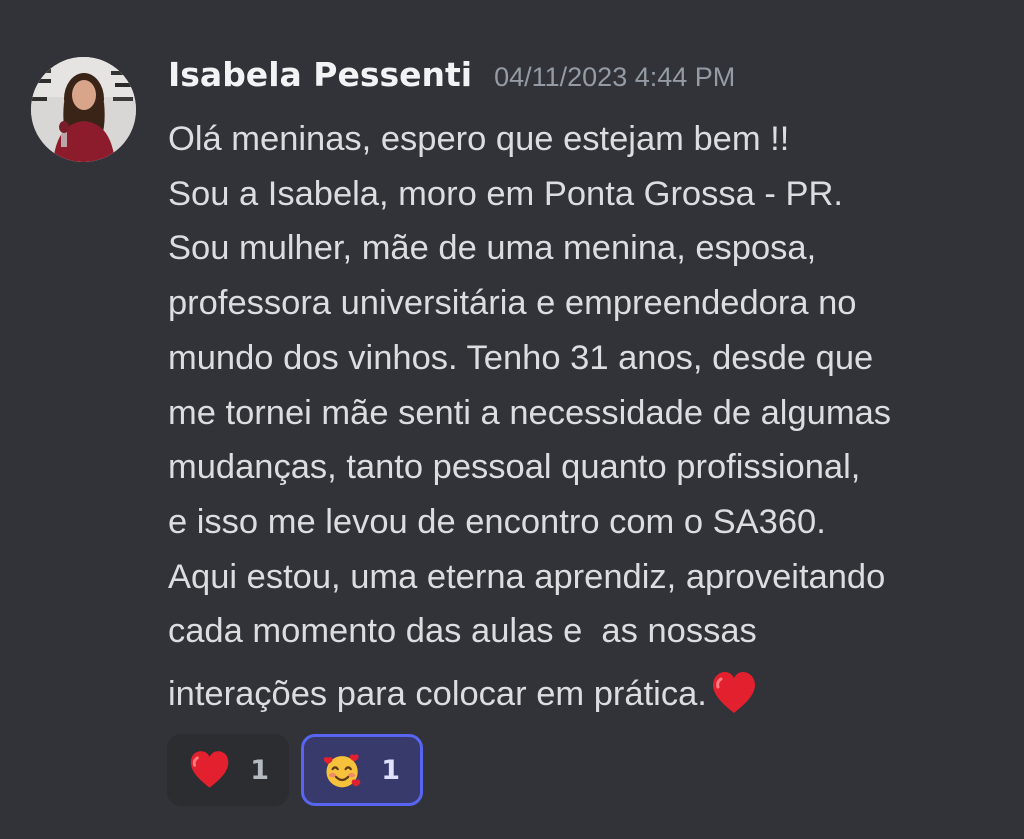 Image resolution: width=1024 pixels, height=839 pixels. I want to click on message-line: cada momento das aulas e as nossas, so click(462, 631).